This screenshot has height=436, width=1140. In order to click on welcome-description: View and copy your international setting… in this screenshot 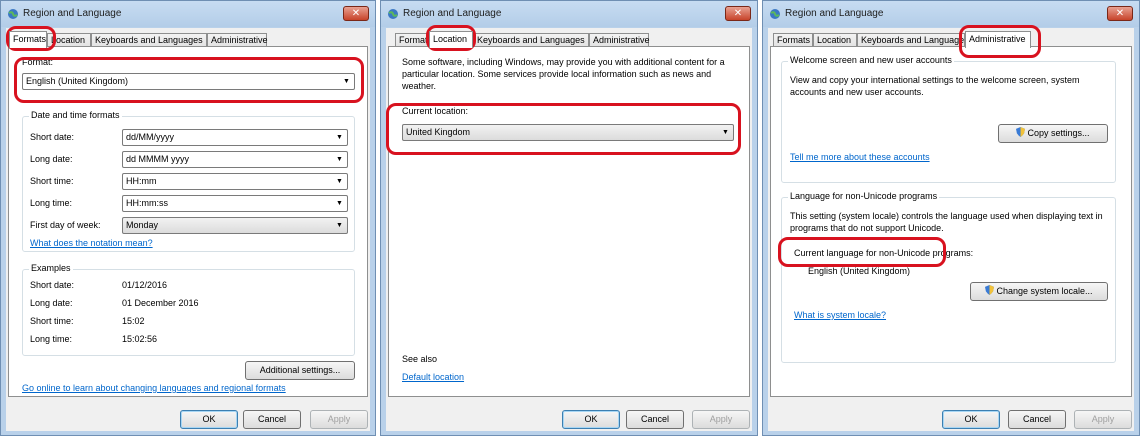, I will do `click(935, 86)`.